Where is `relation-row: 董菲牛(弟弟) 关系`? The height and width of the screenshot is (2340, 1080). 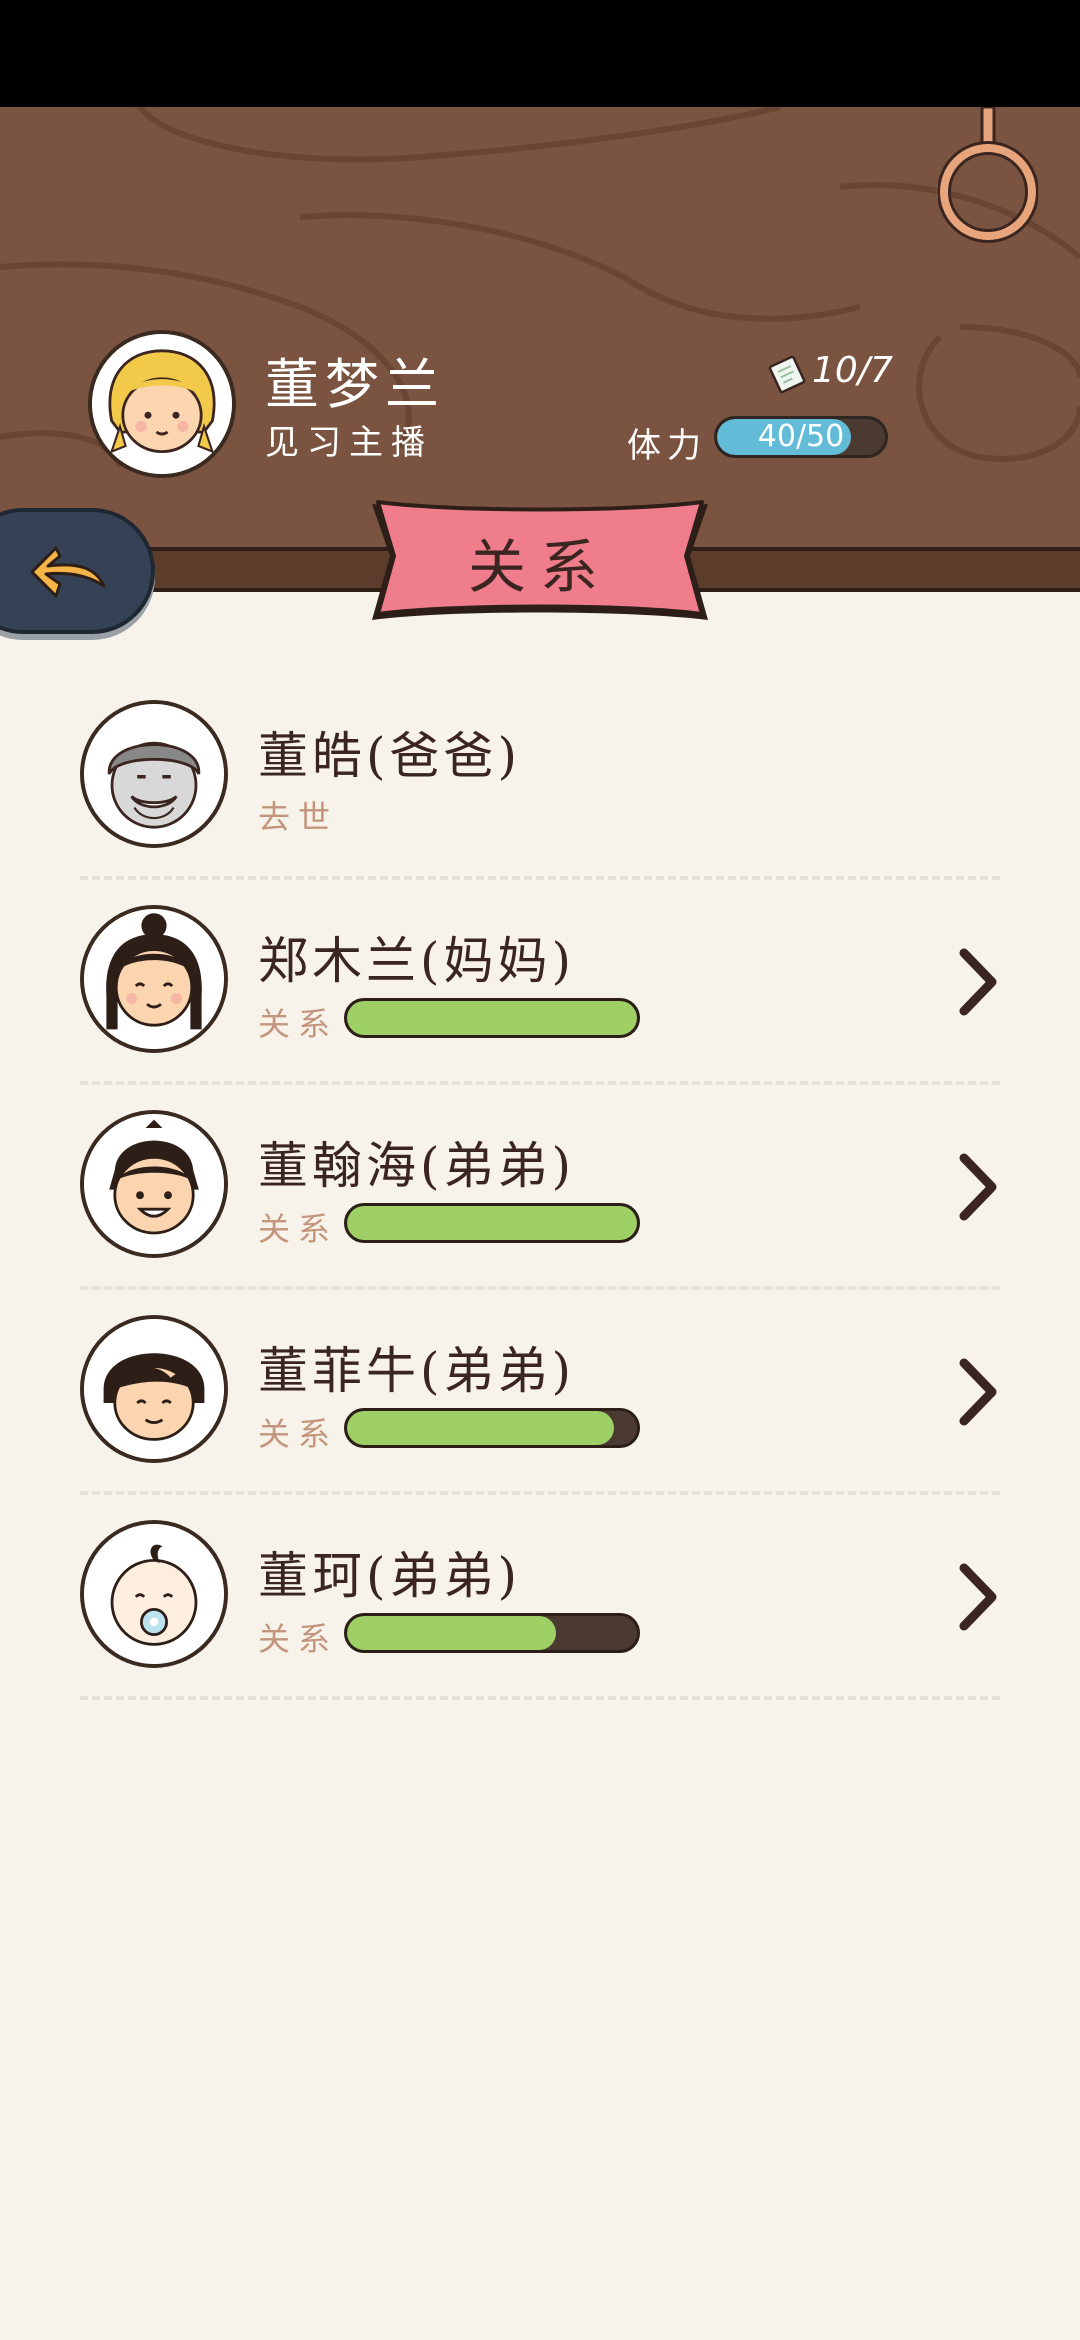
relation-row: 董菲牛(弟弟) 关系 is located at coordinates (540, 1397).